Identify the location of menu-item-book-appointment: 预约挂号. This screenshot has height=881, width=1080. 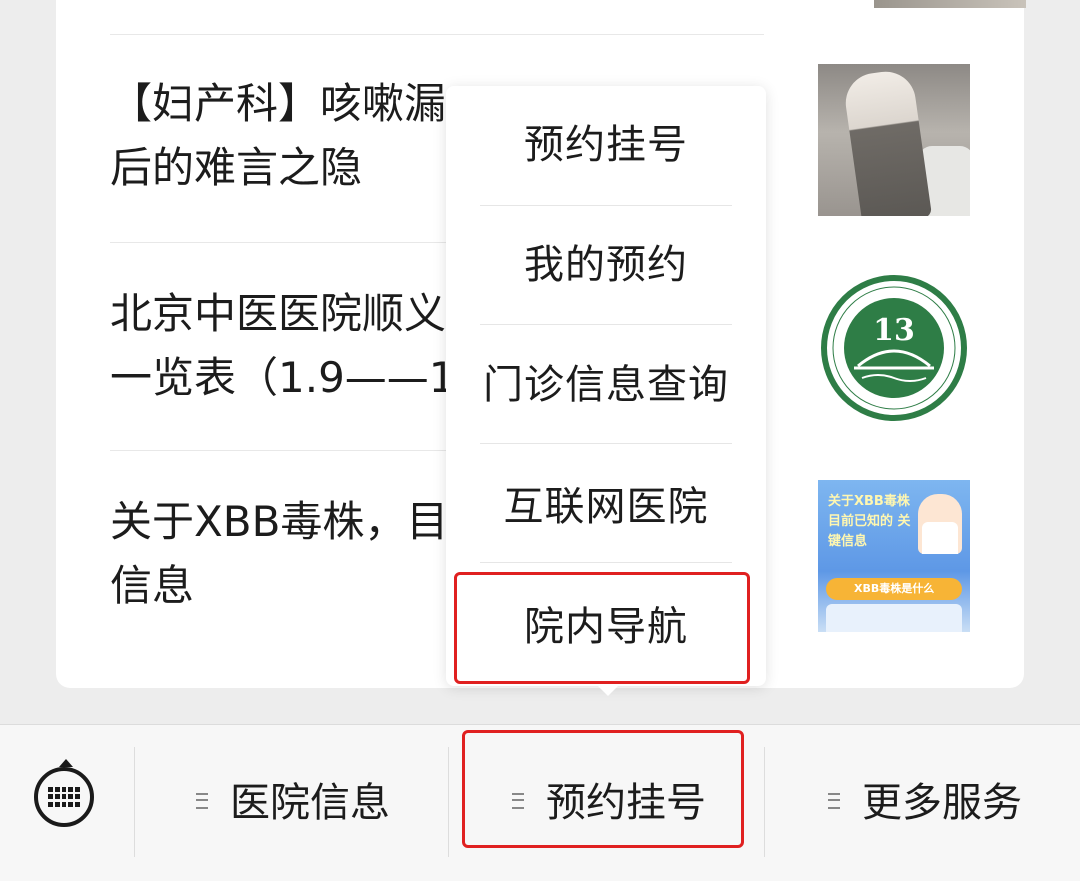
(606, 145).